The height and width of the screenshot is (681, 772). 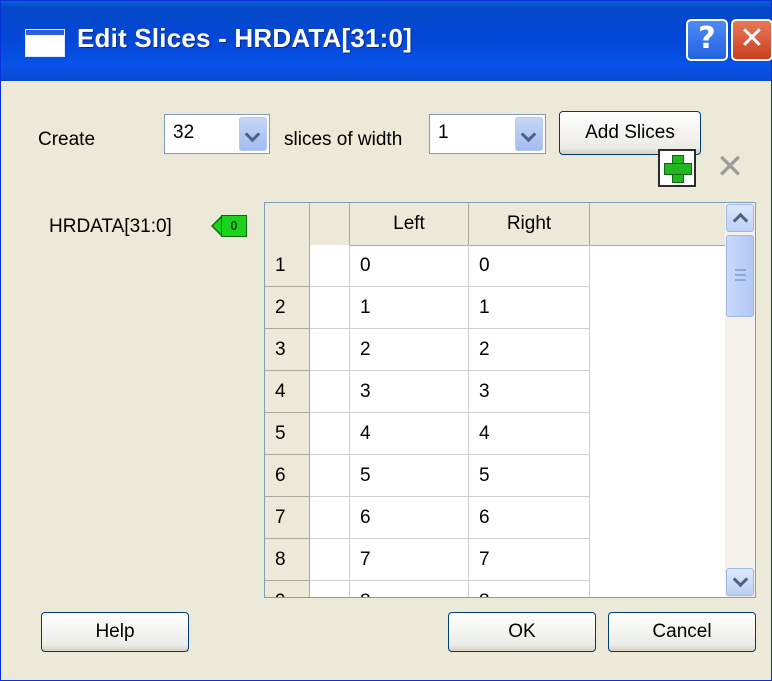 I want to click on header-right: Right, so click(x=529, y=224).